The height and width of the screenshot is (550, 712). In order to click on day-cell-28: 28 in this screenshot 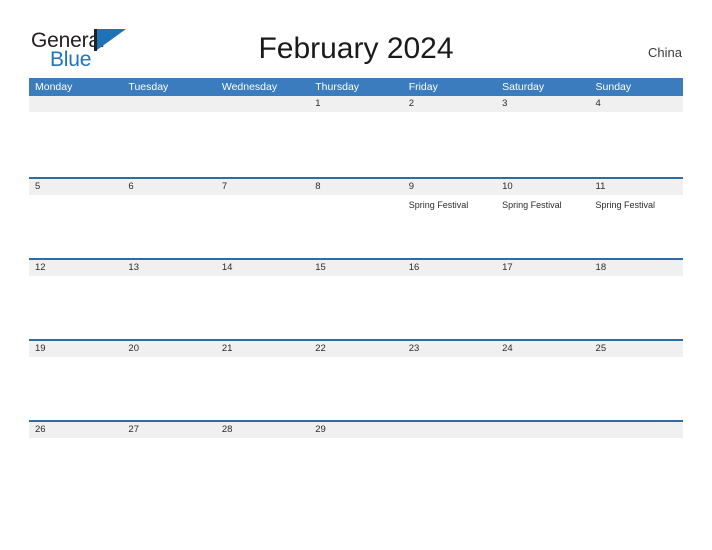, I will do `click(262, 461)`.